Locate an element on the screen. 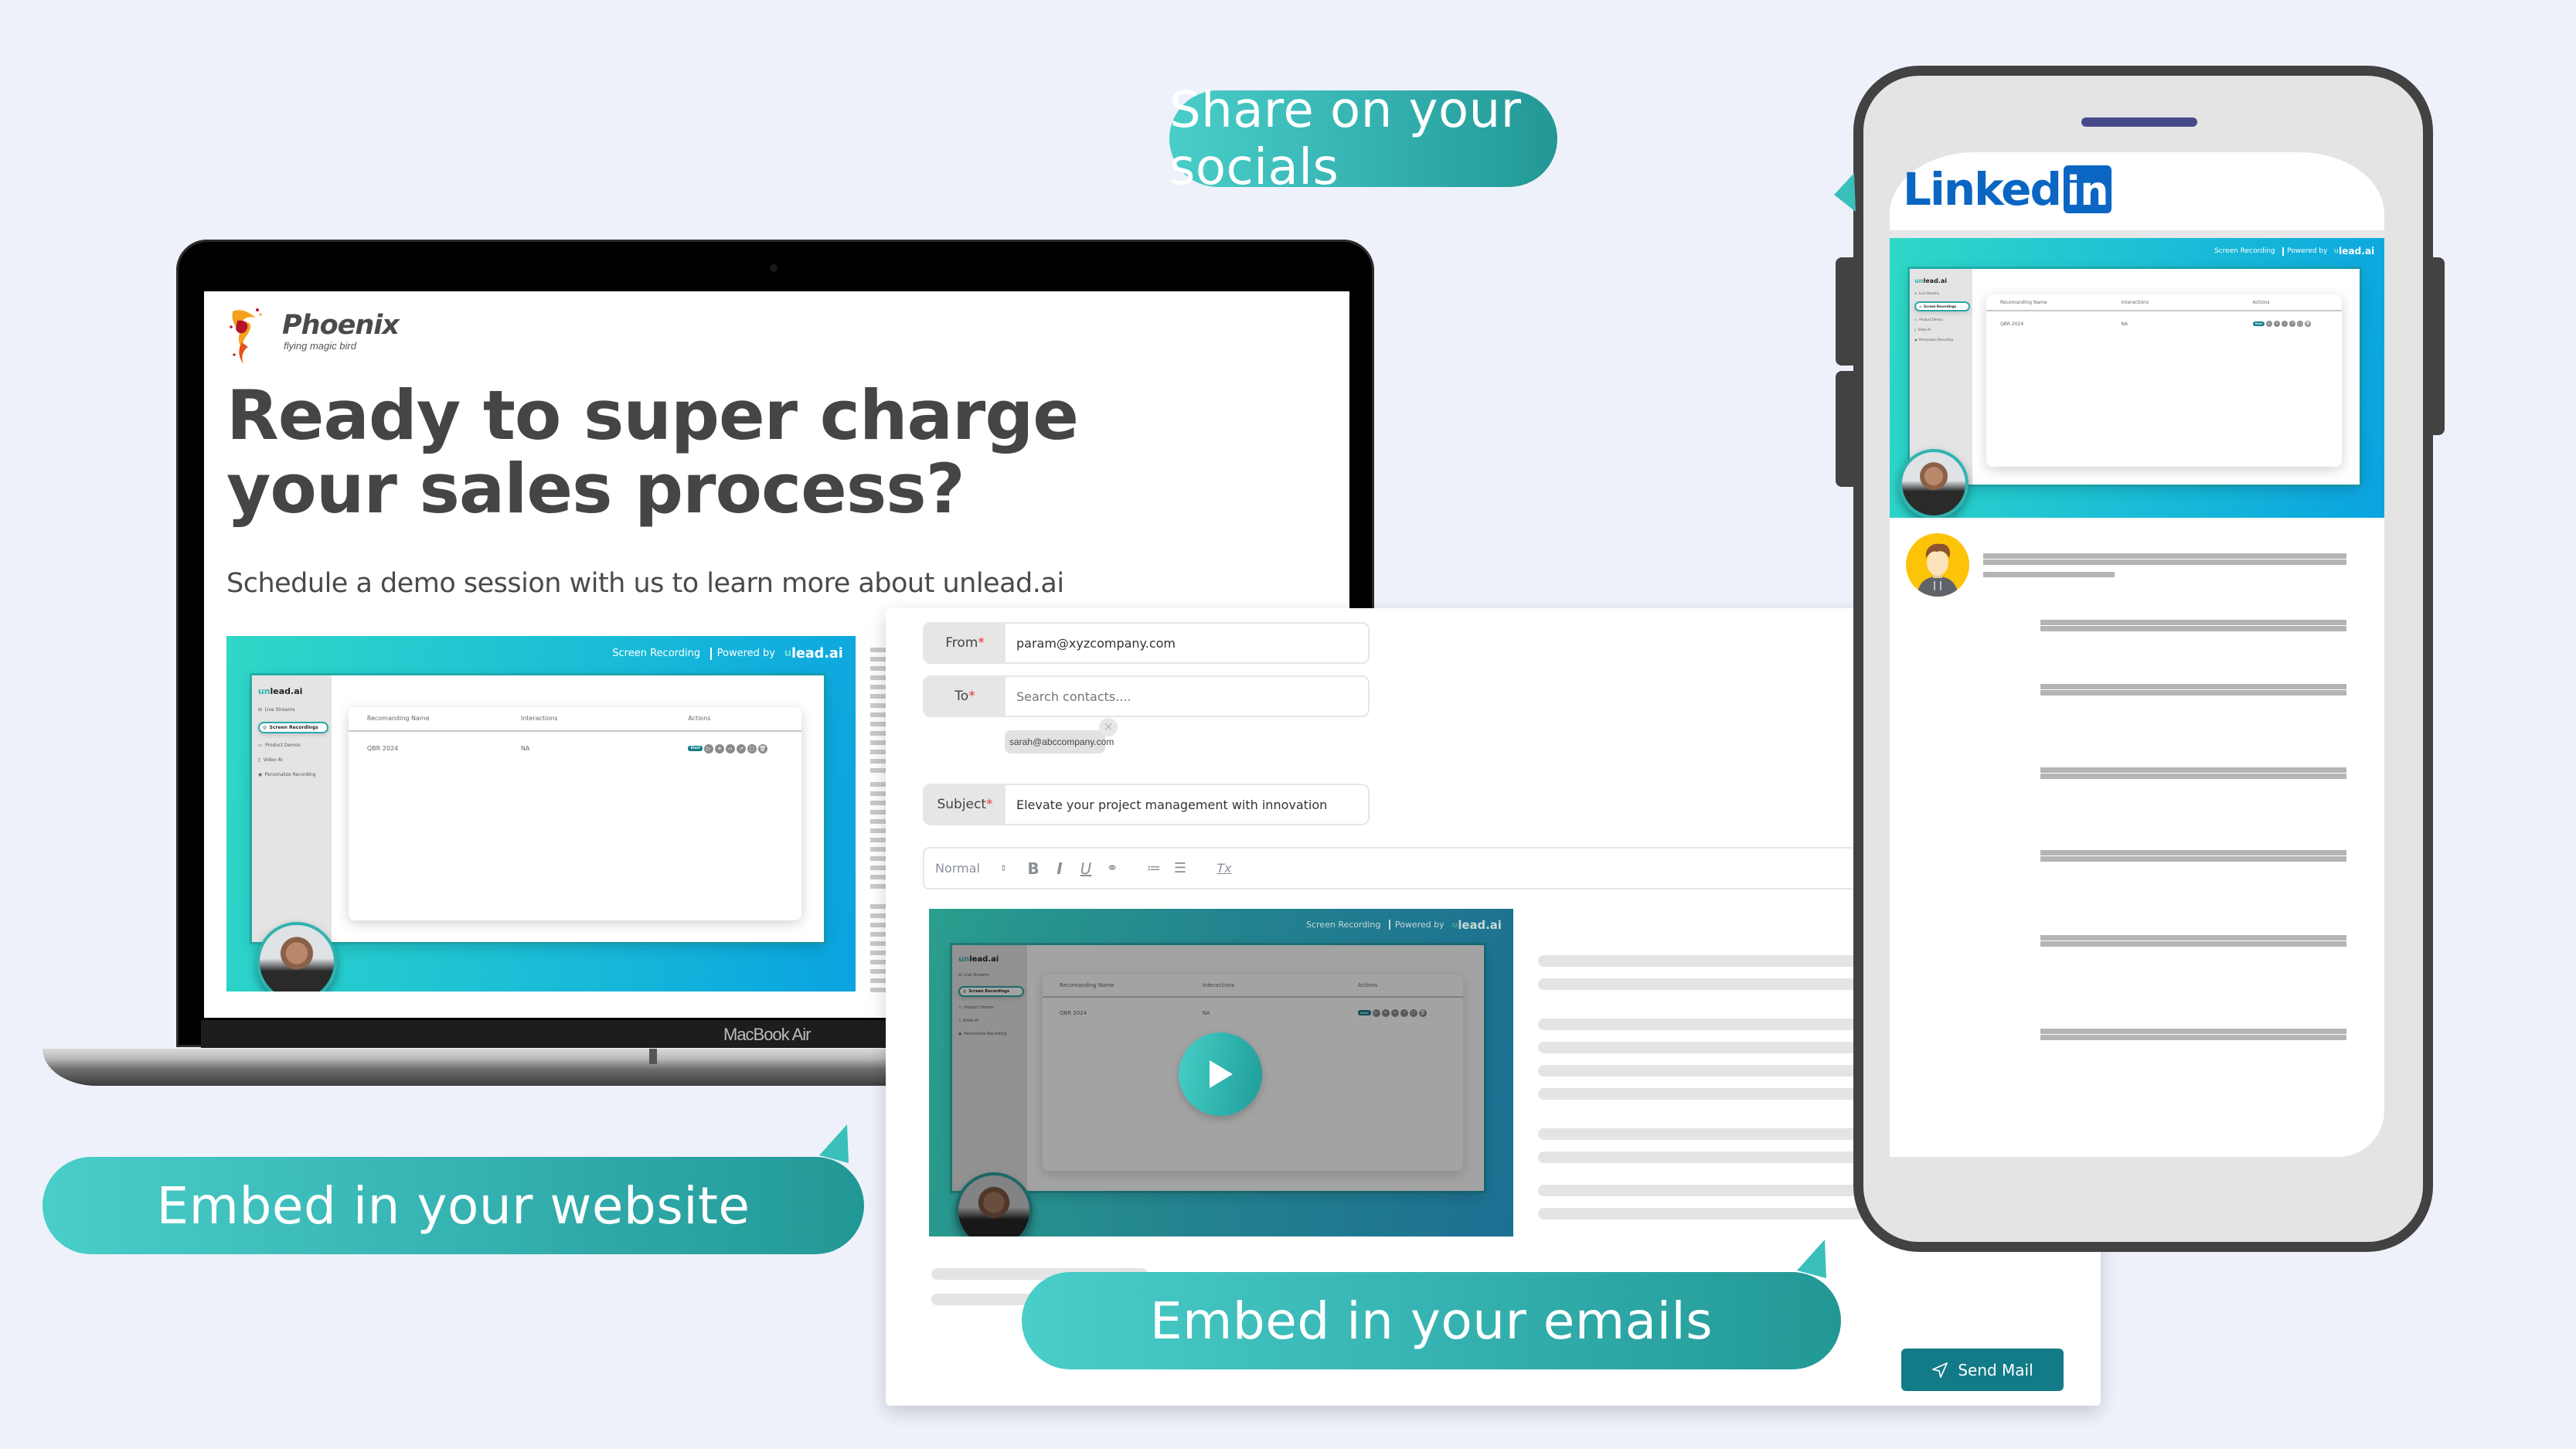 Image resolution: width=2576 pixels, height=1449 pixels. to-field: To * is located at coordinates (1146, 696).